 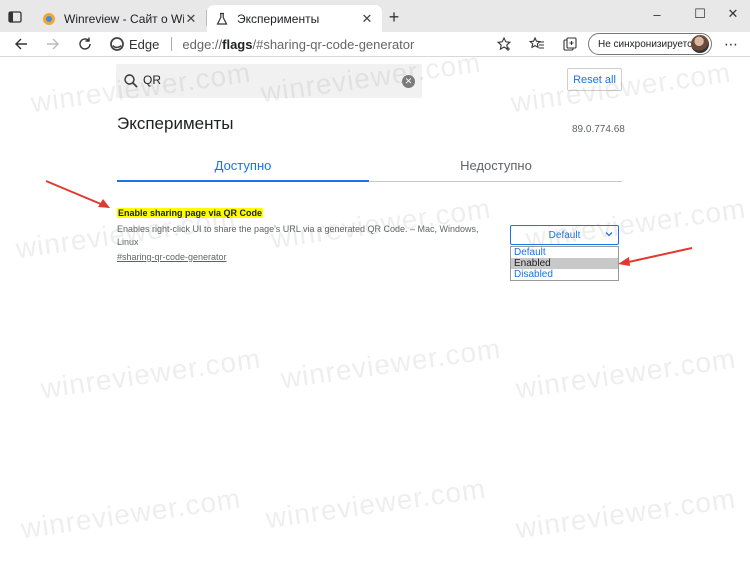 I want to click on url-path: /#sharing-qr-code-generator, so click(x=333, y=44).